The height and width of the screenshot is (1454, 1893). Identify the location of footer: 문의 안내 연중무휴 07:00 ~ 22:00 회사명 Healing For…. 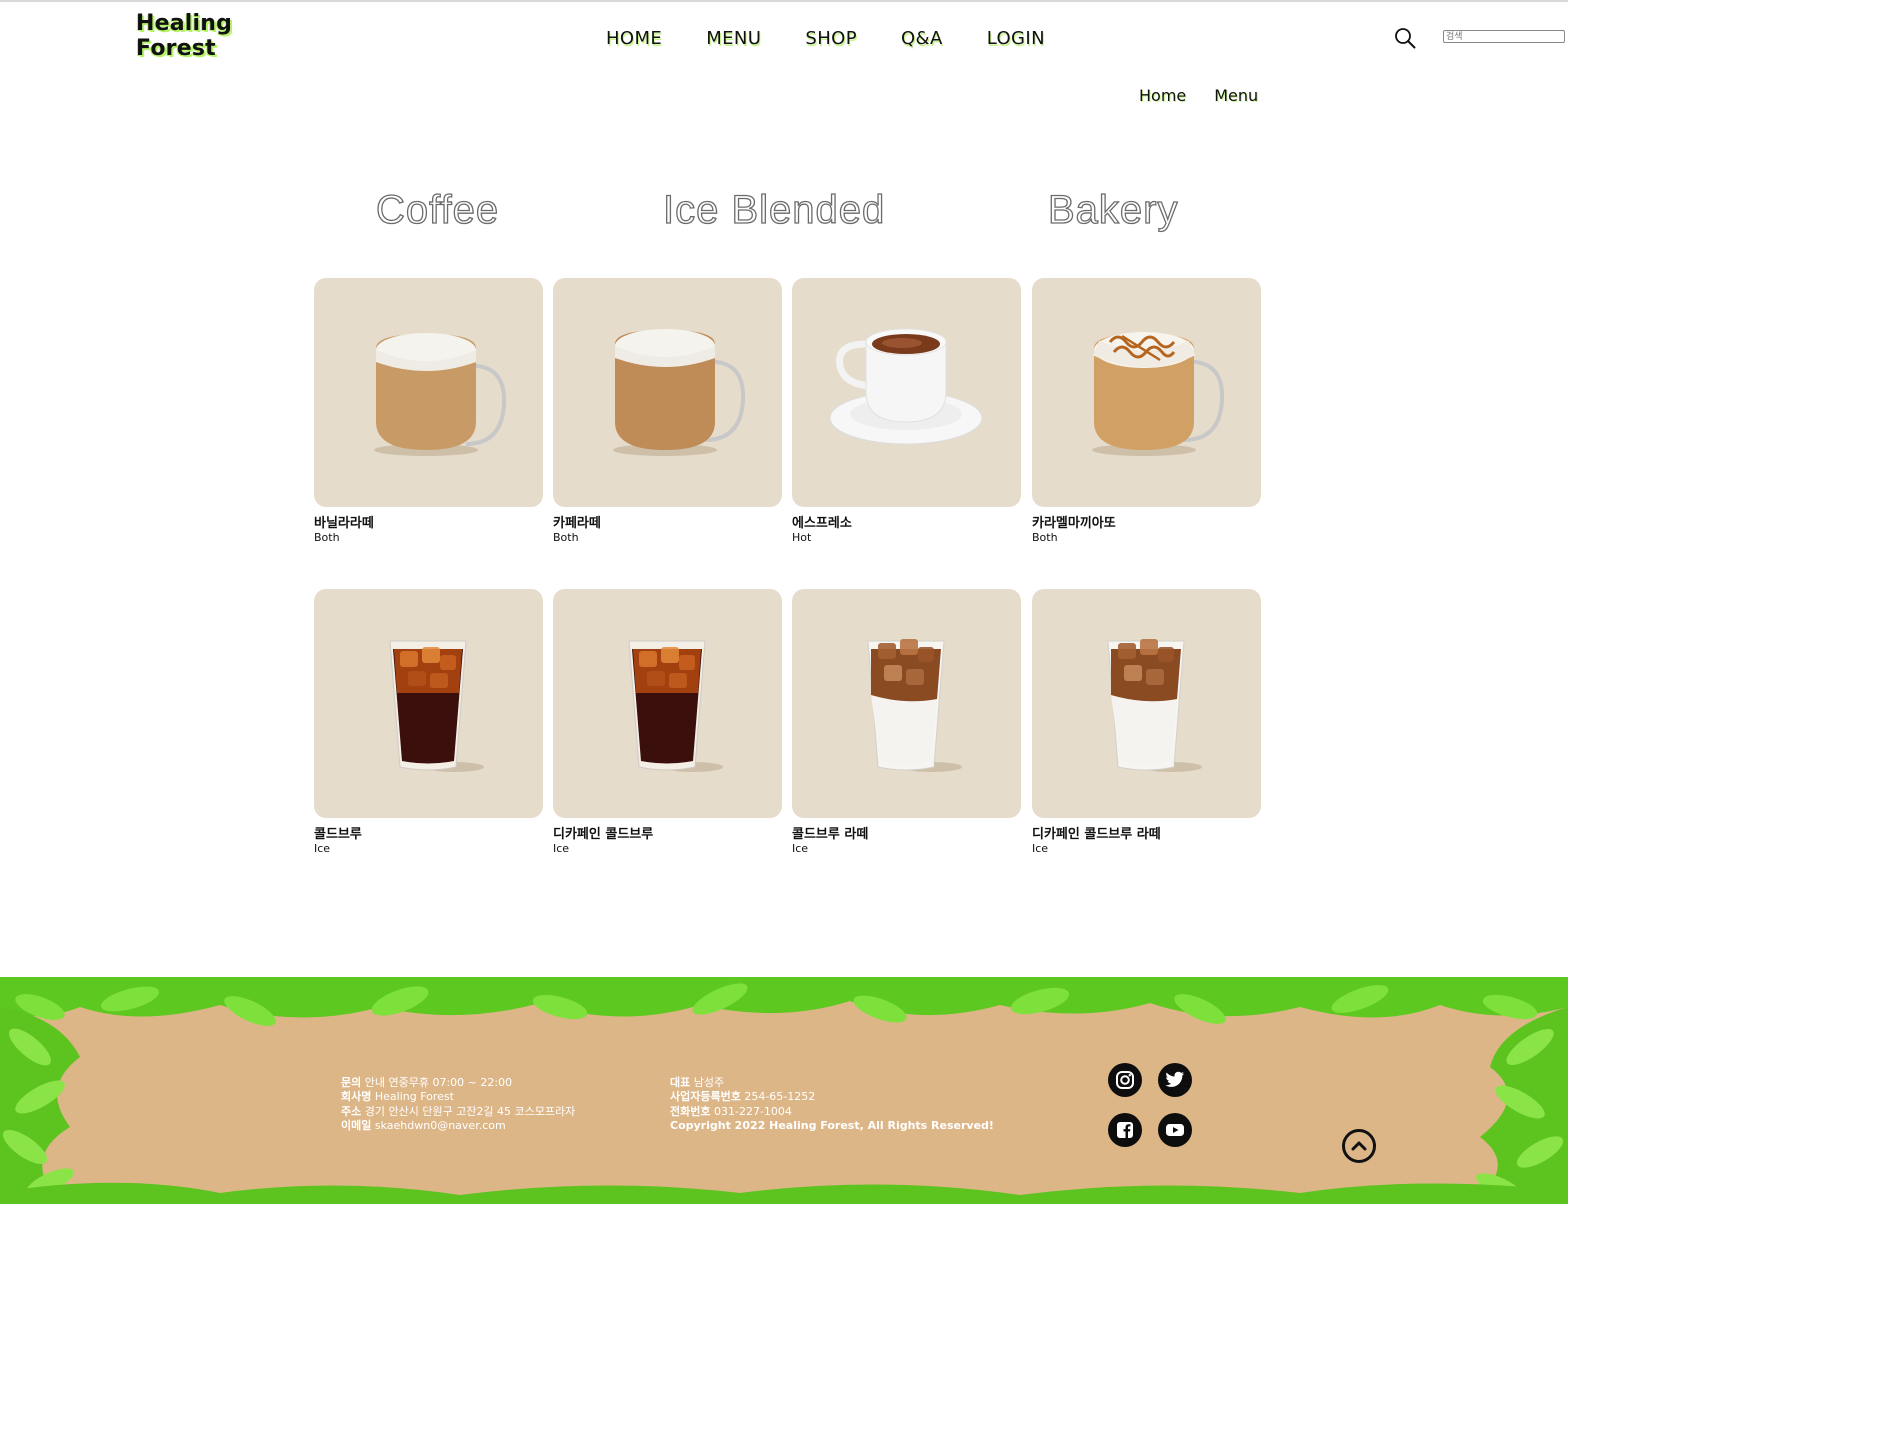
(784, 1090).